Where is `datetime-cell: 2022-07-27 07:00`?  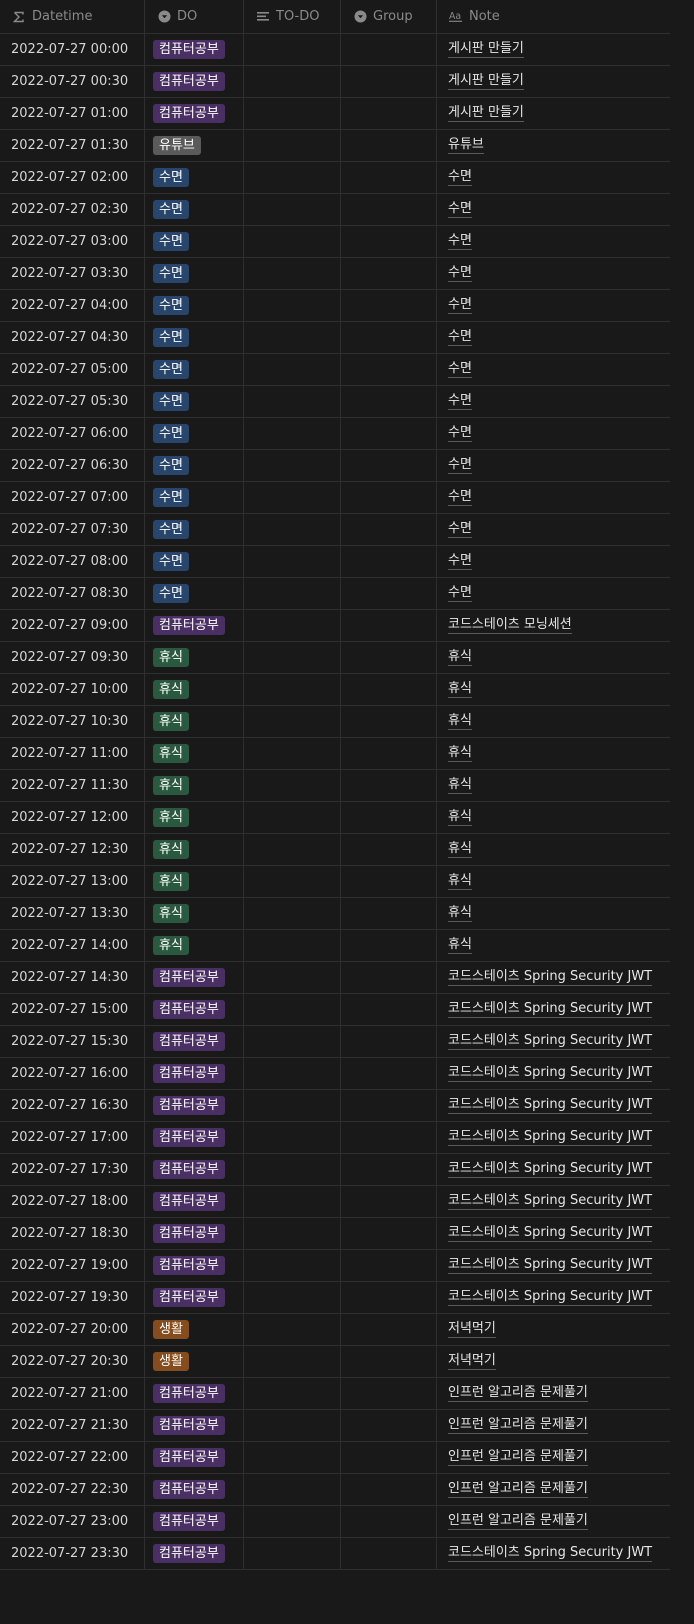 datetime-cell: 2022-07-27 07:00 is located at coordinates (72, 497).